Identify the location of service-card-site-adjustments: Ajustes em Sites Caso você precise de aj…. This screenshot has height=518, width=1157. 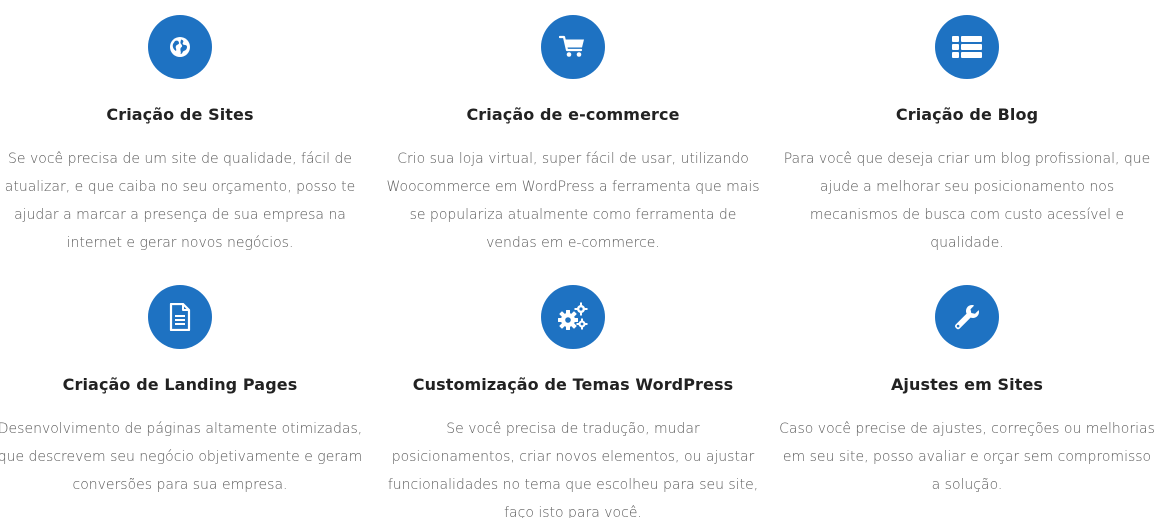
(967, 392).